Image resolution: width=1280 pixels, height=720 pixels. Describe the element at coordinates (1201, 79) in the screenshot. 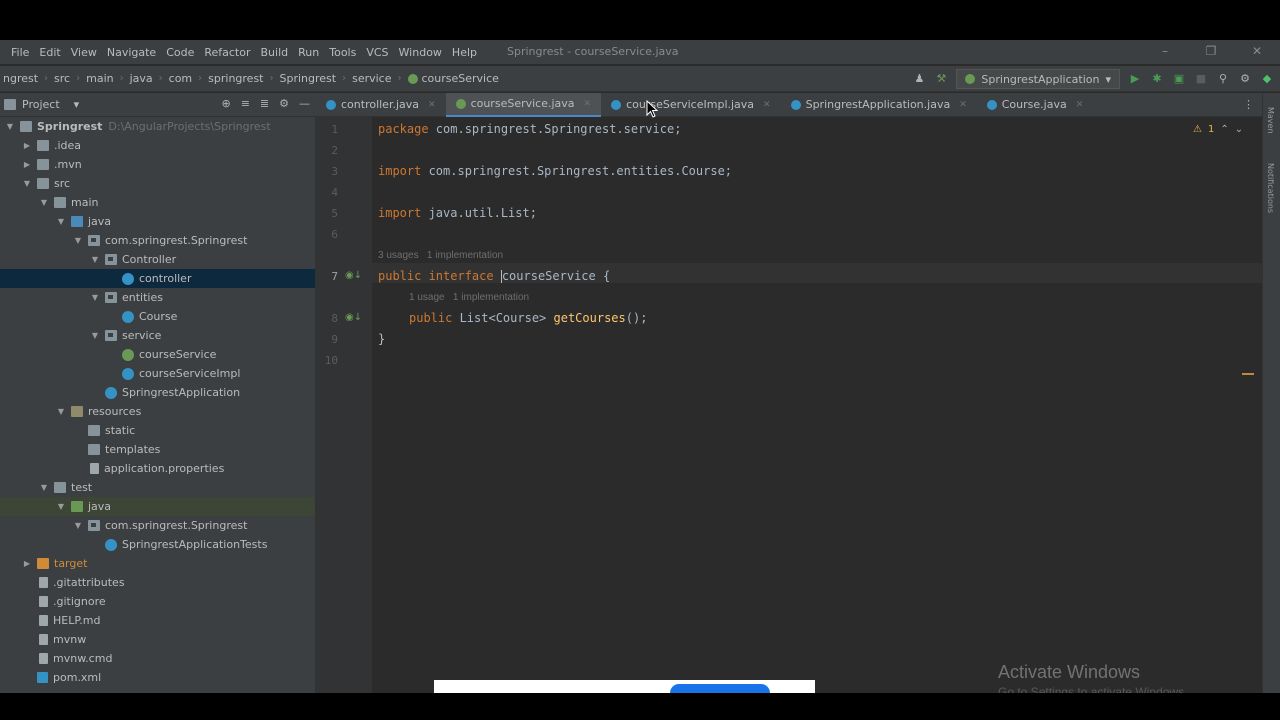

I see `stop-icon: ■` at that location.